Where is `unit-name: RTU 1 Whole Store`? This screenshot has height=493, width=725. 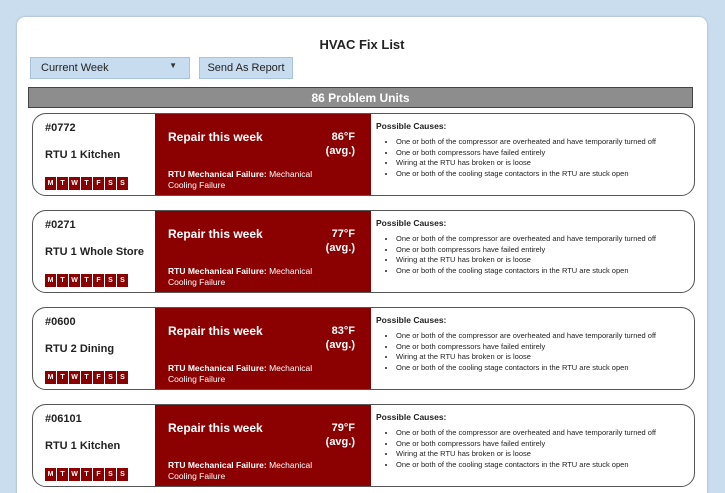
unit-name: RTU 1 Whole Store is located at coordinates (95, 252).